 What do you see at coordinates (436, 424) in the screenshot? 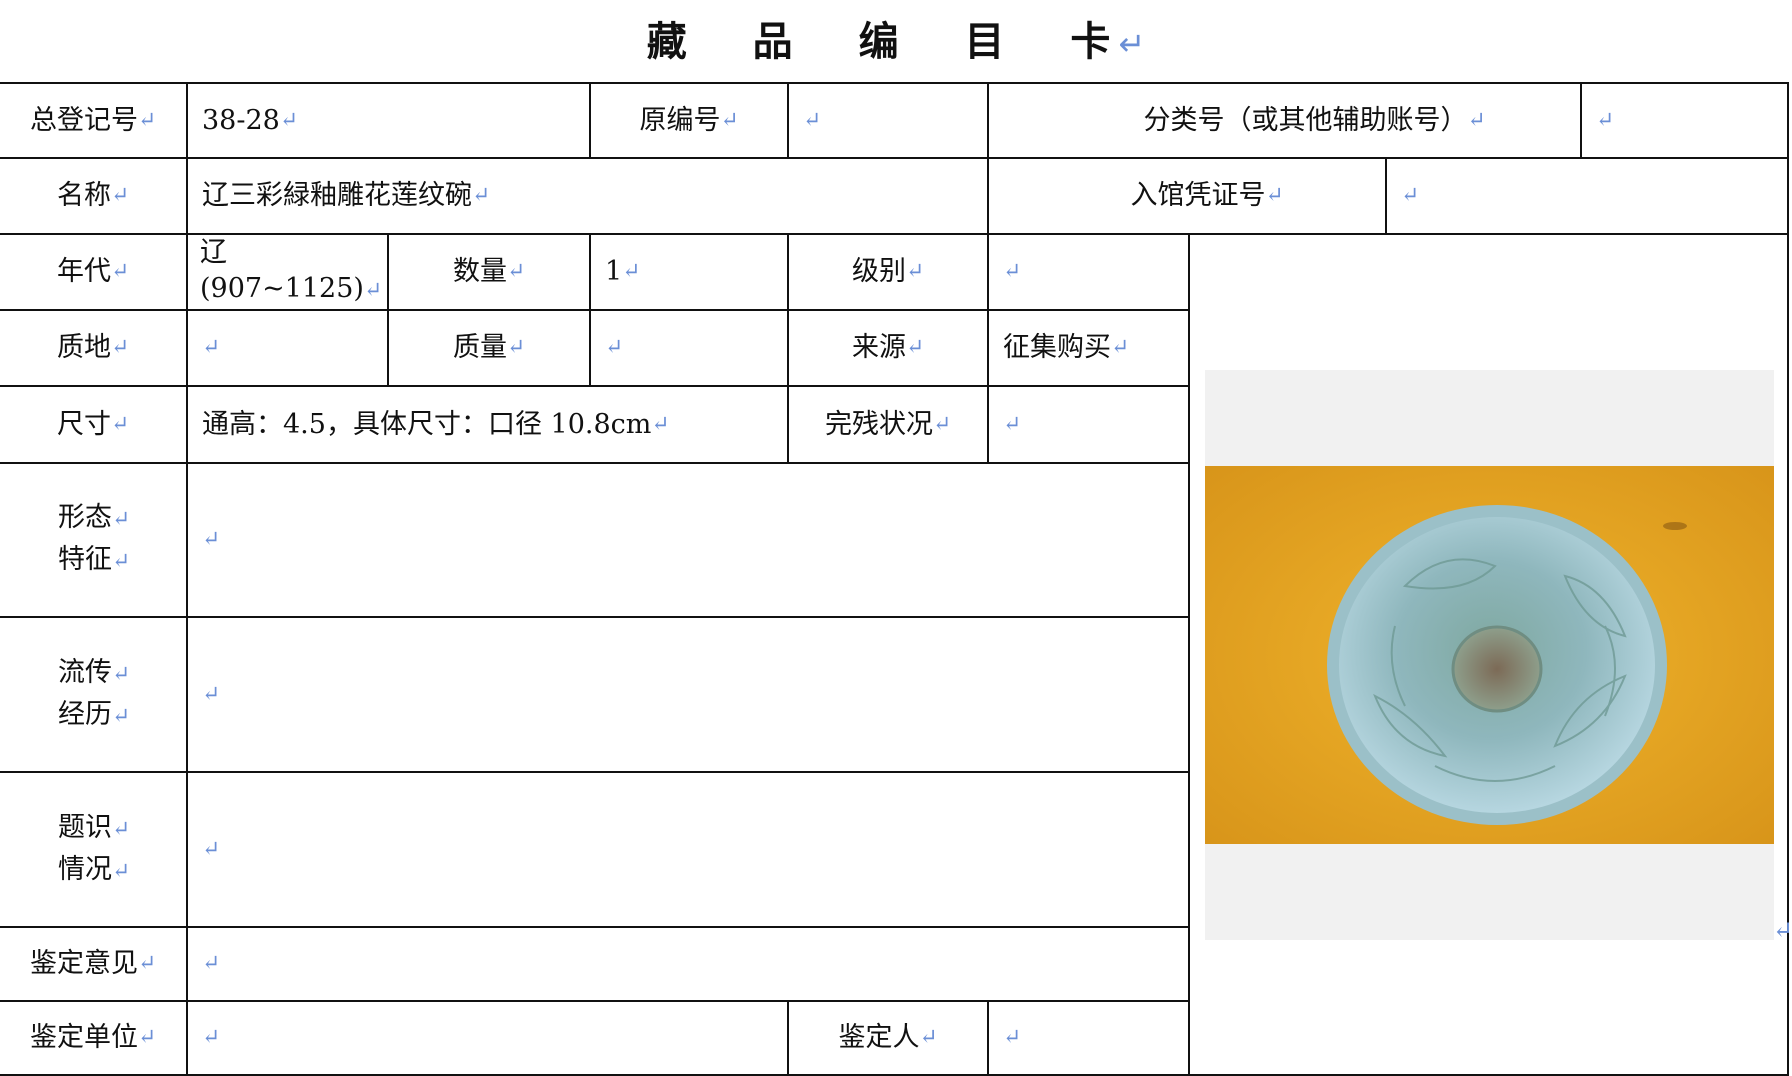
I see `value-dimensions: 通高：4.5，具体尺寸：口径 10.8cm ↵` at bounding box center [436, 424].